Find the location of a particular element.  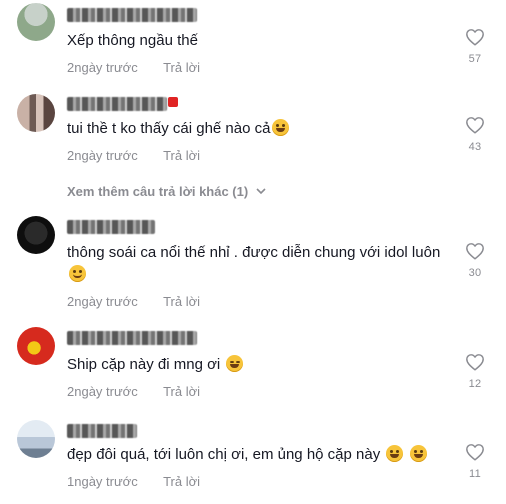

like-button: 11 is located at coordinates (475, 461).